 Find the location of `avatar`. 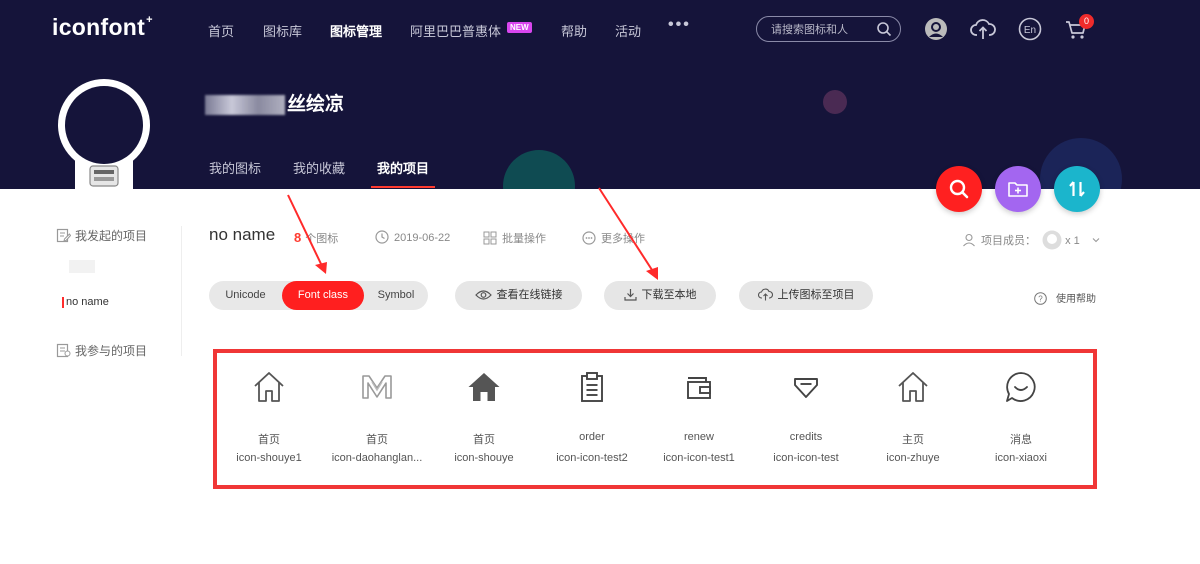

avatar is located at coordinates (104, 129).